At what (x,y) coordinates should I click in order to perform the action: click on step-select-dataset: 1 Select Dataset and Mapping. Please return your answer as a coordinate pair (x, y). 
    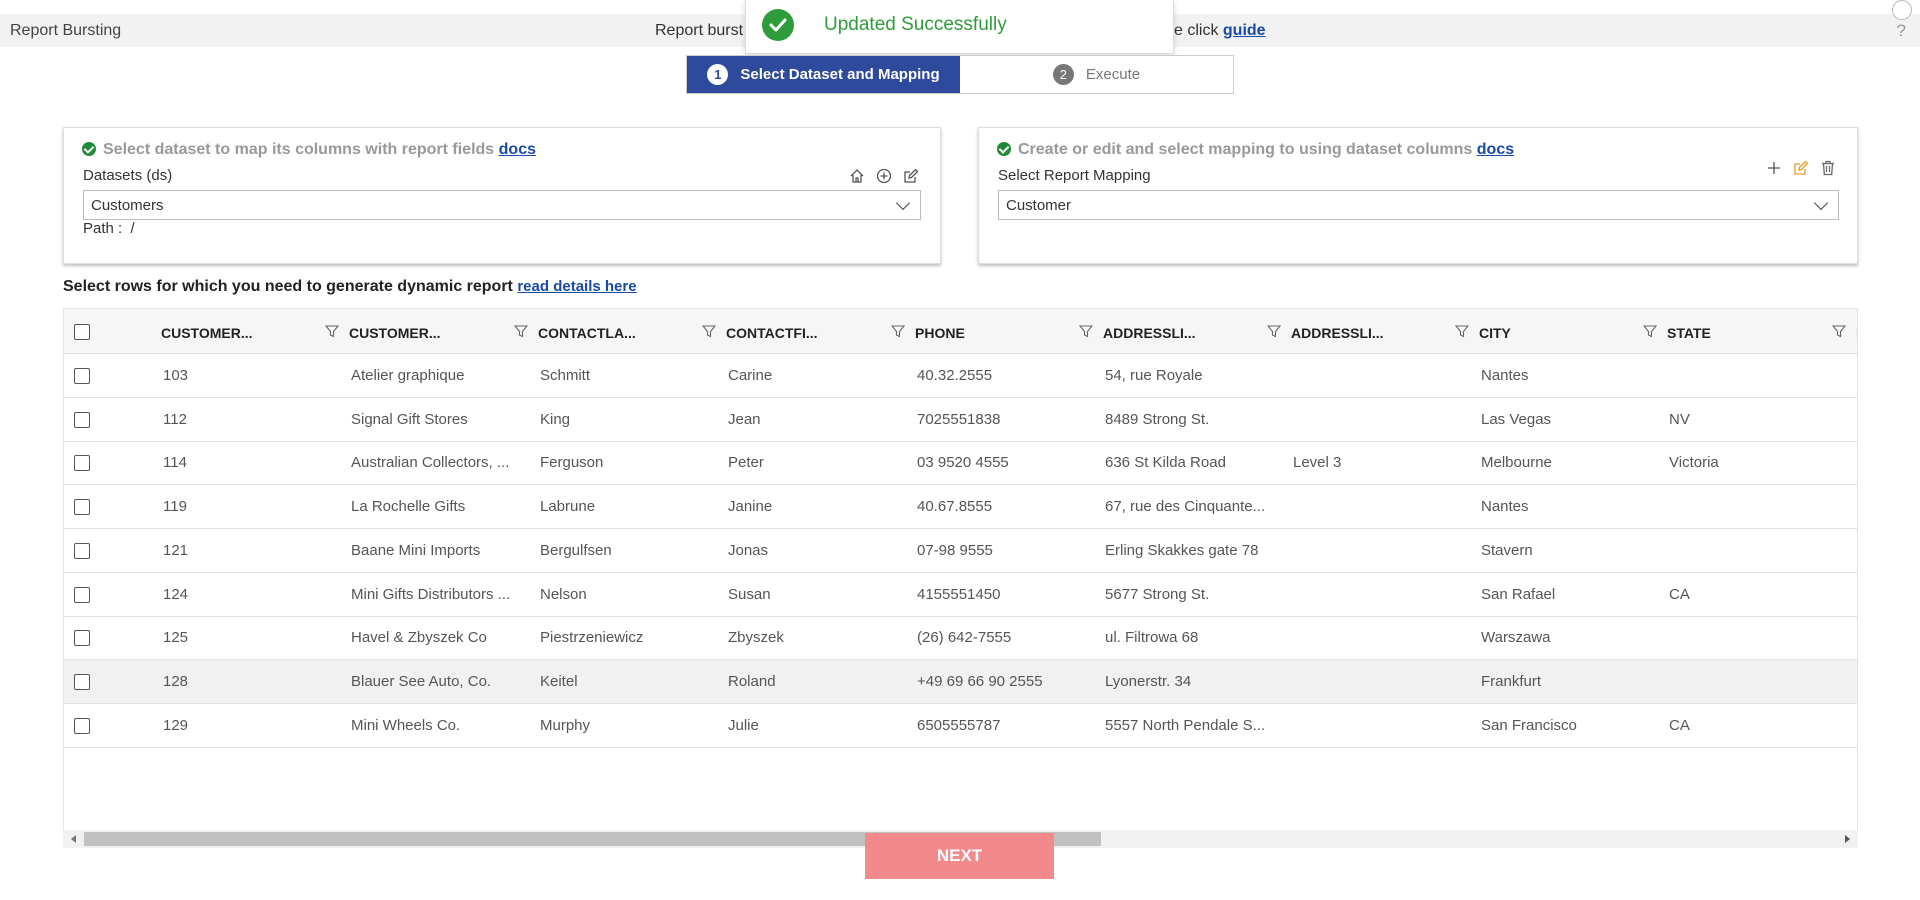
    Looking at the image, I should click on (823, 74).